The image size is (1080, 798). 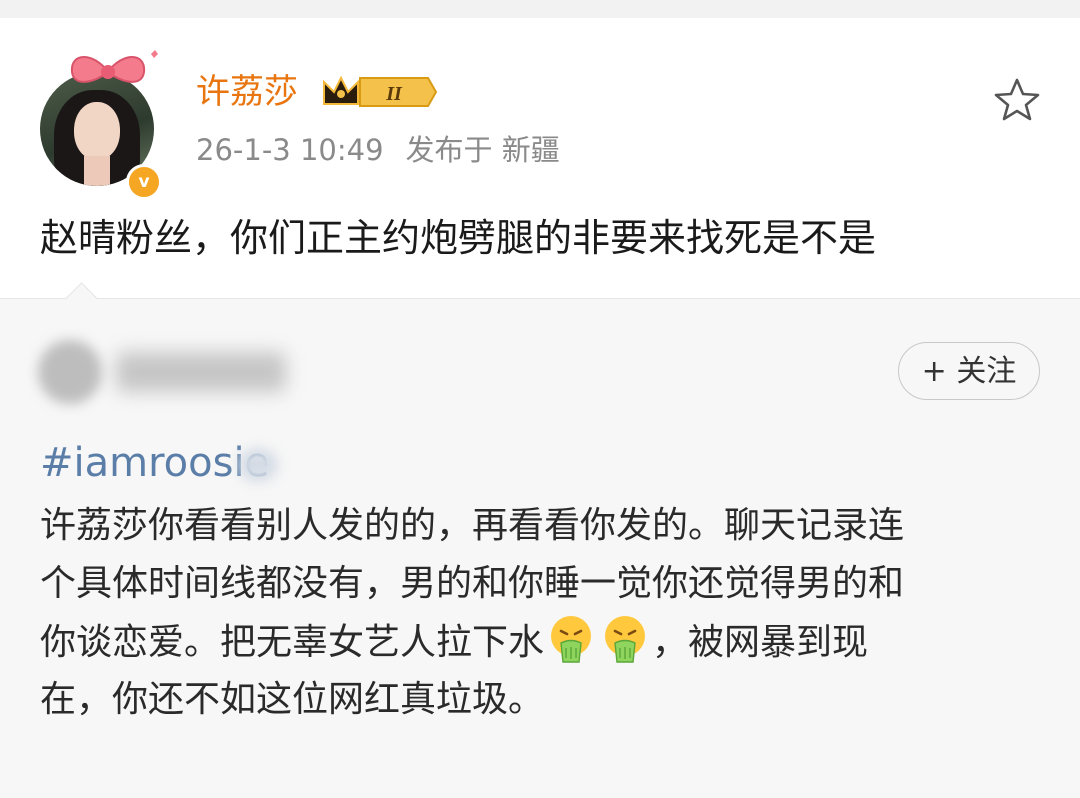 I want to click on hashtag-link: #iamroosie, so click(x=154, y=463).